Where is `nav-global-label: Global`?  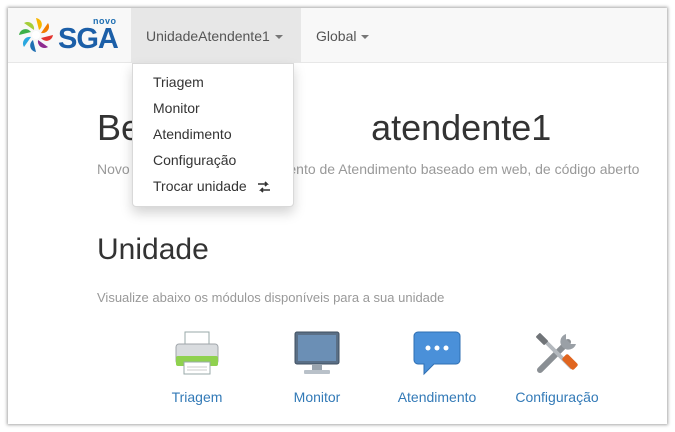
nav-global-label: Global is located at coordinates (336, 36).